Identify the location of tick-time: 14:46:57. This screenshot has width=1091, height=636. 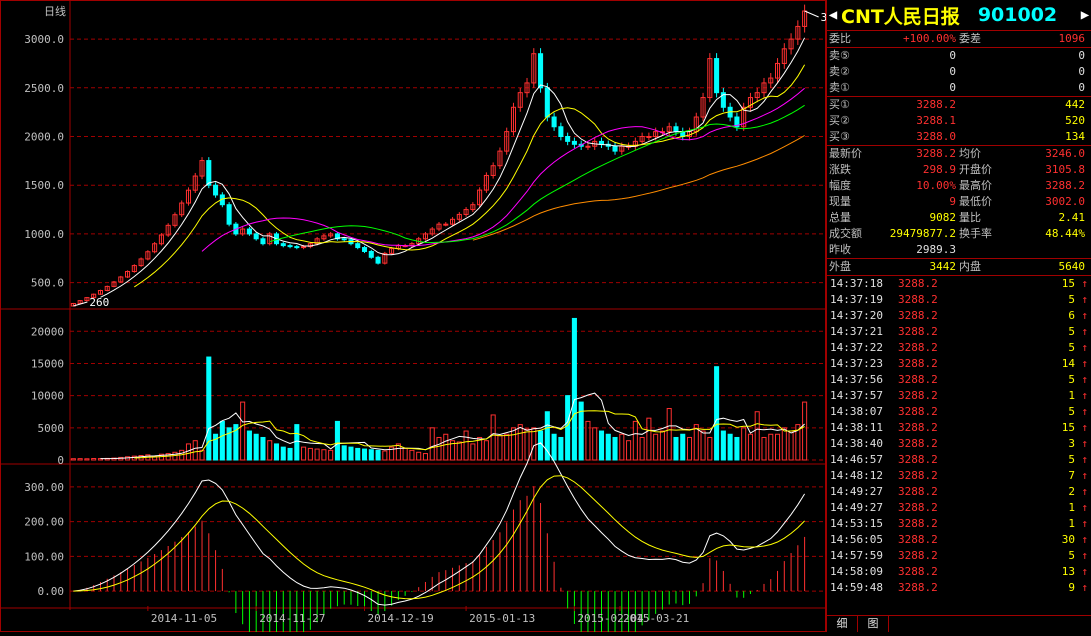
(856, 459).